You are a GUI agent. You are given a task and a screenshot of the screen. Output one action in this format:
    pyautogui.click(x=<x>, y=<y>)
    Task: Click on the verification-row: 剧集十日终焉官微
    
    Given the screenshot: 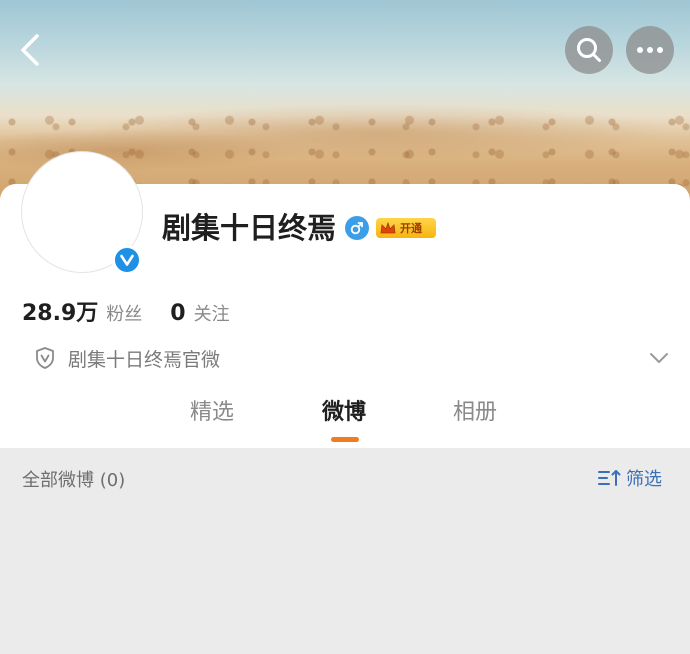 What is the action you would take?
    pyautogui.click(x=127, y=358)
    